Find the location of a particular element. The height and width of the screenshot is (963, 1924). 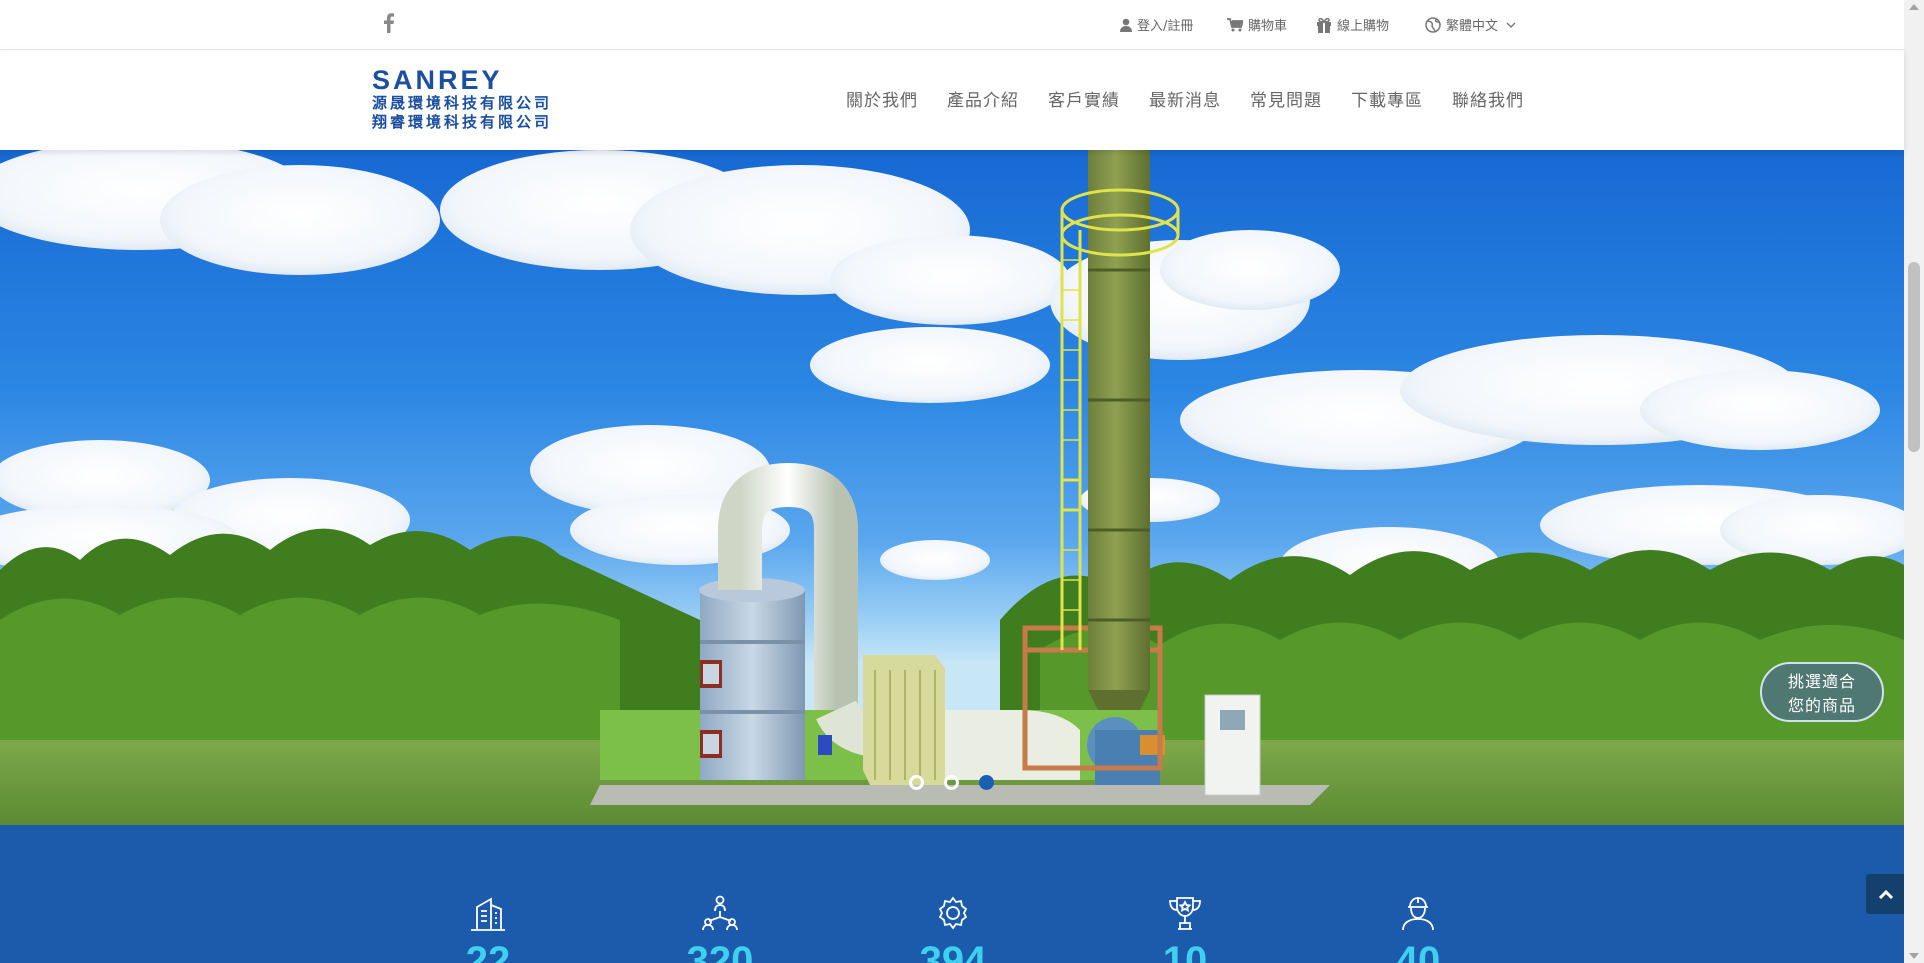

main-menu: 關於我們 產品介紹 客戶實績 最新消息 常見問題 下載專區 聯絡我們 is located at coordinates (1199, 98).